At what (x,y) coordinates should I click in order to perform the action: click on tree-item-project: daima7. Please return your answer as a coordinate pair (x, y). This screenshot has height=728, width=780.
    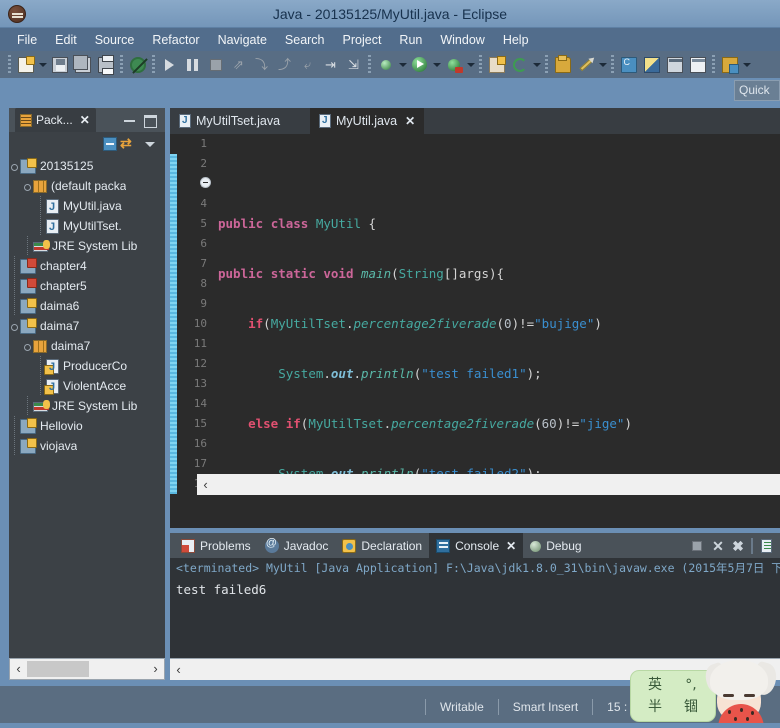
    Looking at the image, I should click on (87, 326).